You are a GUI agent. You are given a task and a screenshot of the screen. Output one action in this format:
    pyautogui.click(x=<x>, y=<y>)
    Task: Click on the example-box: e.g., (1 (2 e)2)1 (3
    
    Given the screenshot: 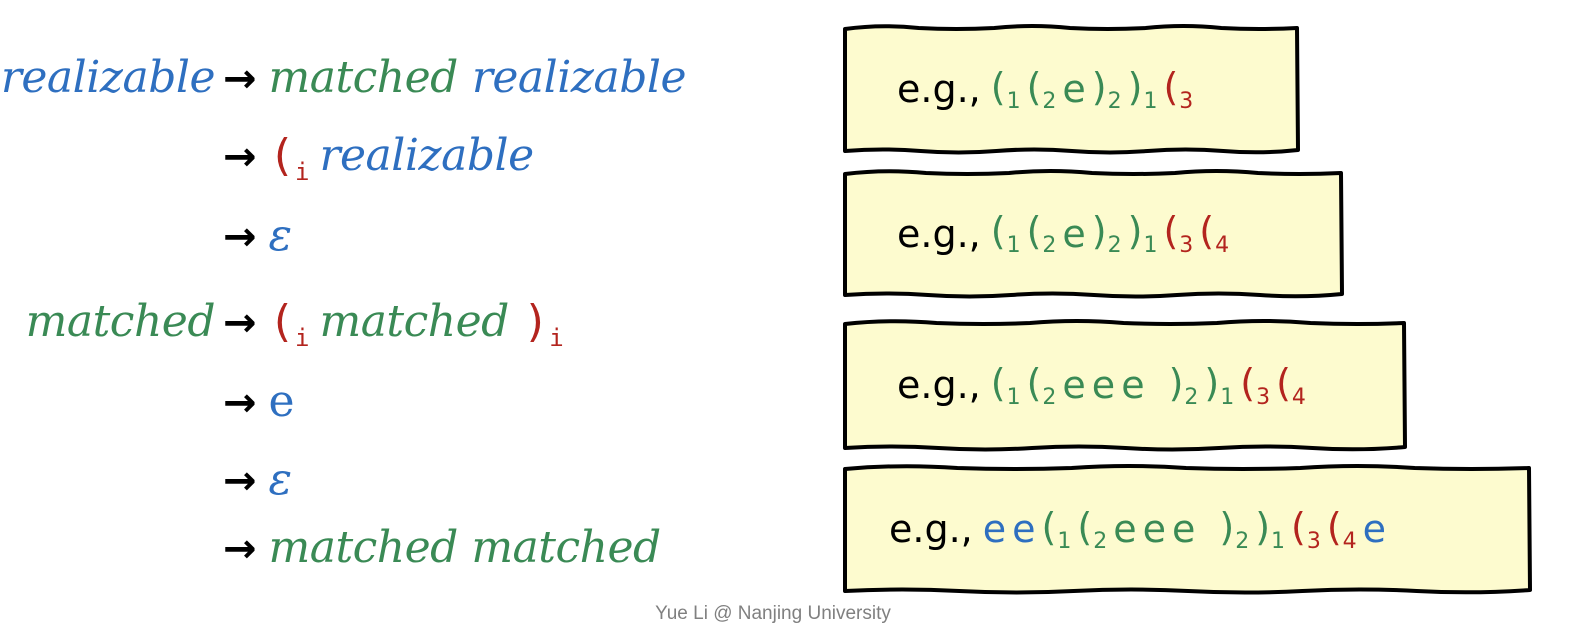 What is the action you would take?
    pyautogui.click(x=1071, y=89)
    